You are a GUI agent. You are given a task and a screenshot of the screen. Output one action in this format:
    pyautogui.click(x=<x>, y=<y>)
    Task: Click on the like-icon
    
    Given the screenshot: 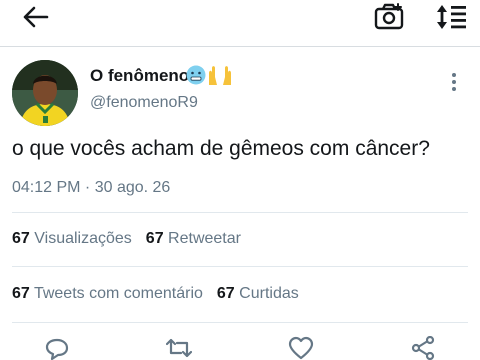 What is the action you would take?
    pyautogui.click(x=301, y=348)
    